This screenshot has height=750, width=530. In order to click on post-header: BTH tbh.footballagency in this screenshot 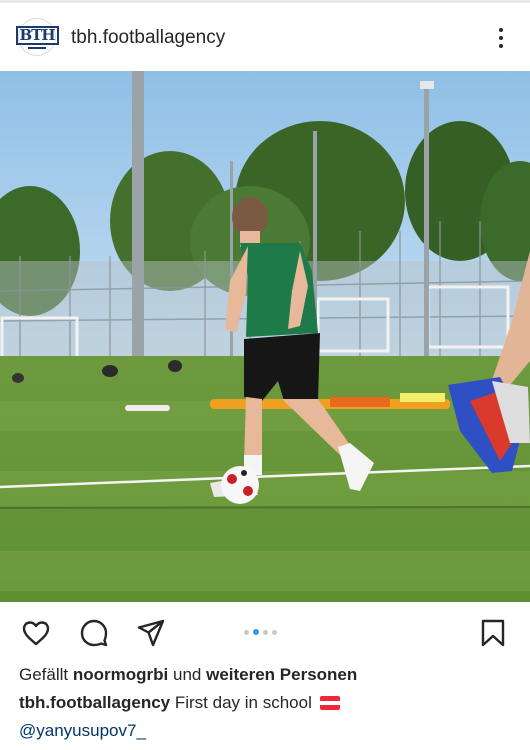, I will do `click(265, 37)`.